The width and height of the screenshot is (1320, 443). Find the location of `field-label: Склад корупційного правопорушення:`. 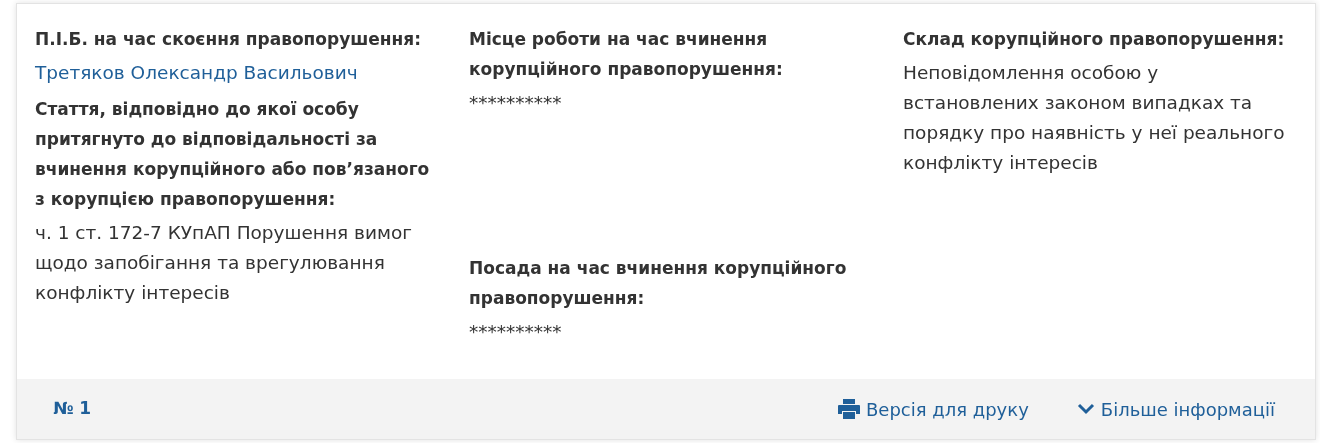

field-label: Склад корупційного правопорушення: is located at coordinates (1094, 39).